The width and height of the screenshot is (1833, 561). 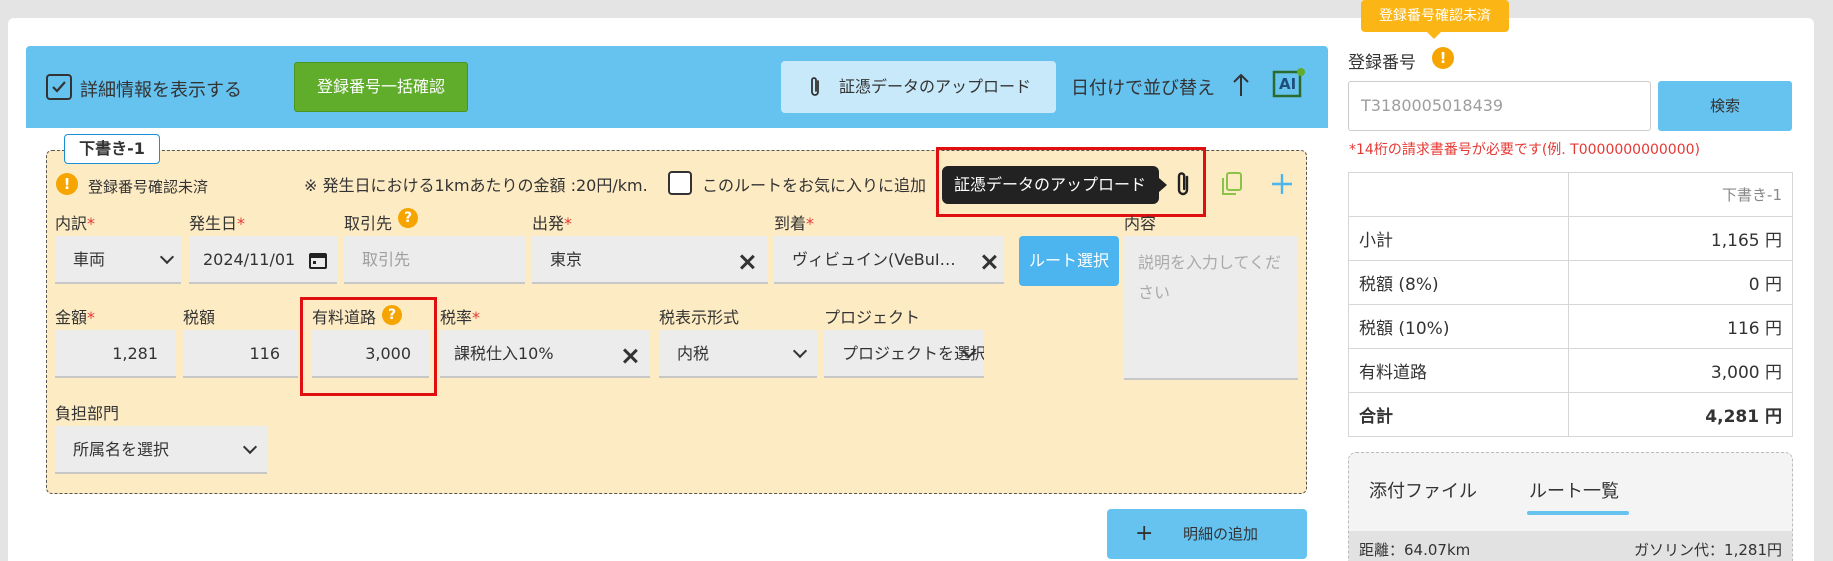 I want to click on distance-text: 距離：64.07km, so click(x=1415, y=550).